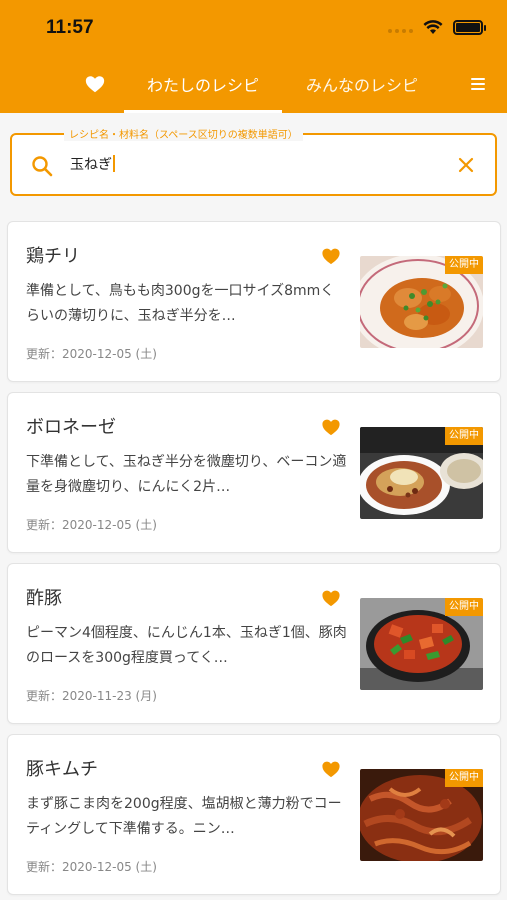  What do you see at coordinates (114, 163) in the screenshot?
I see `text-caret` at bounding box center [114, 163].